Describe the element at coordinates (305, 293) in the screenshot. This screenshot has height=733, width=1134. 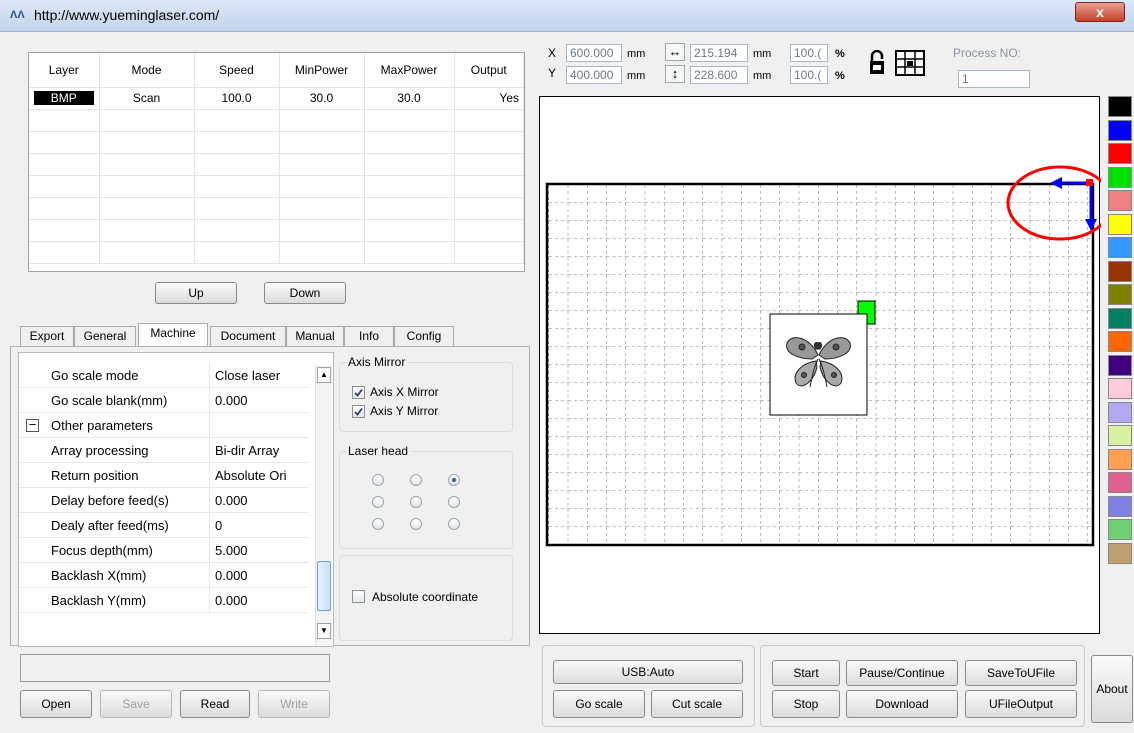
I see `down-button: Down` at that location.